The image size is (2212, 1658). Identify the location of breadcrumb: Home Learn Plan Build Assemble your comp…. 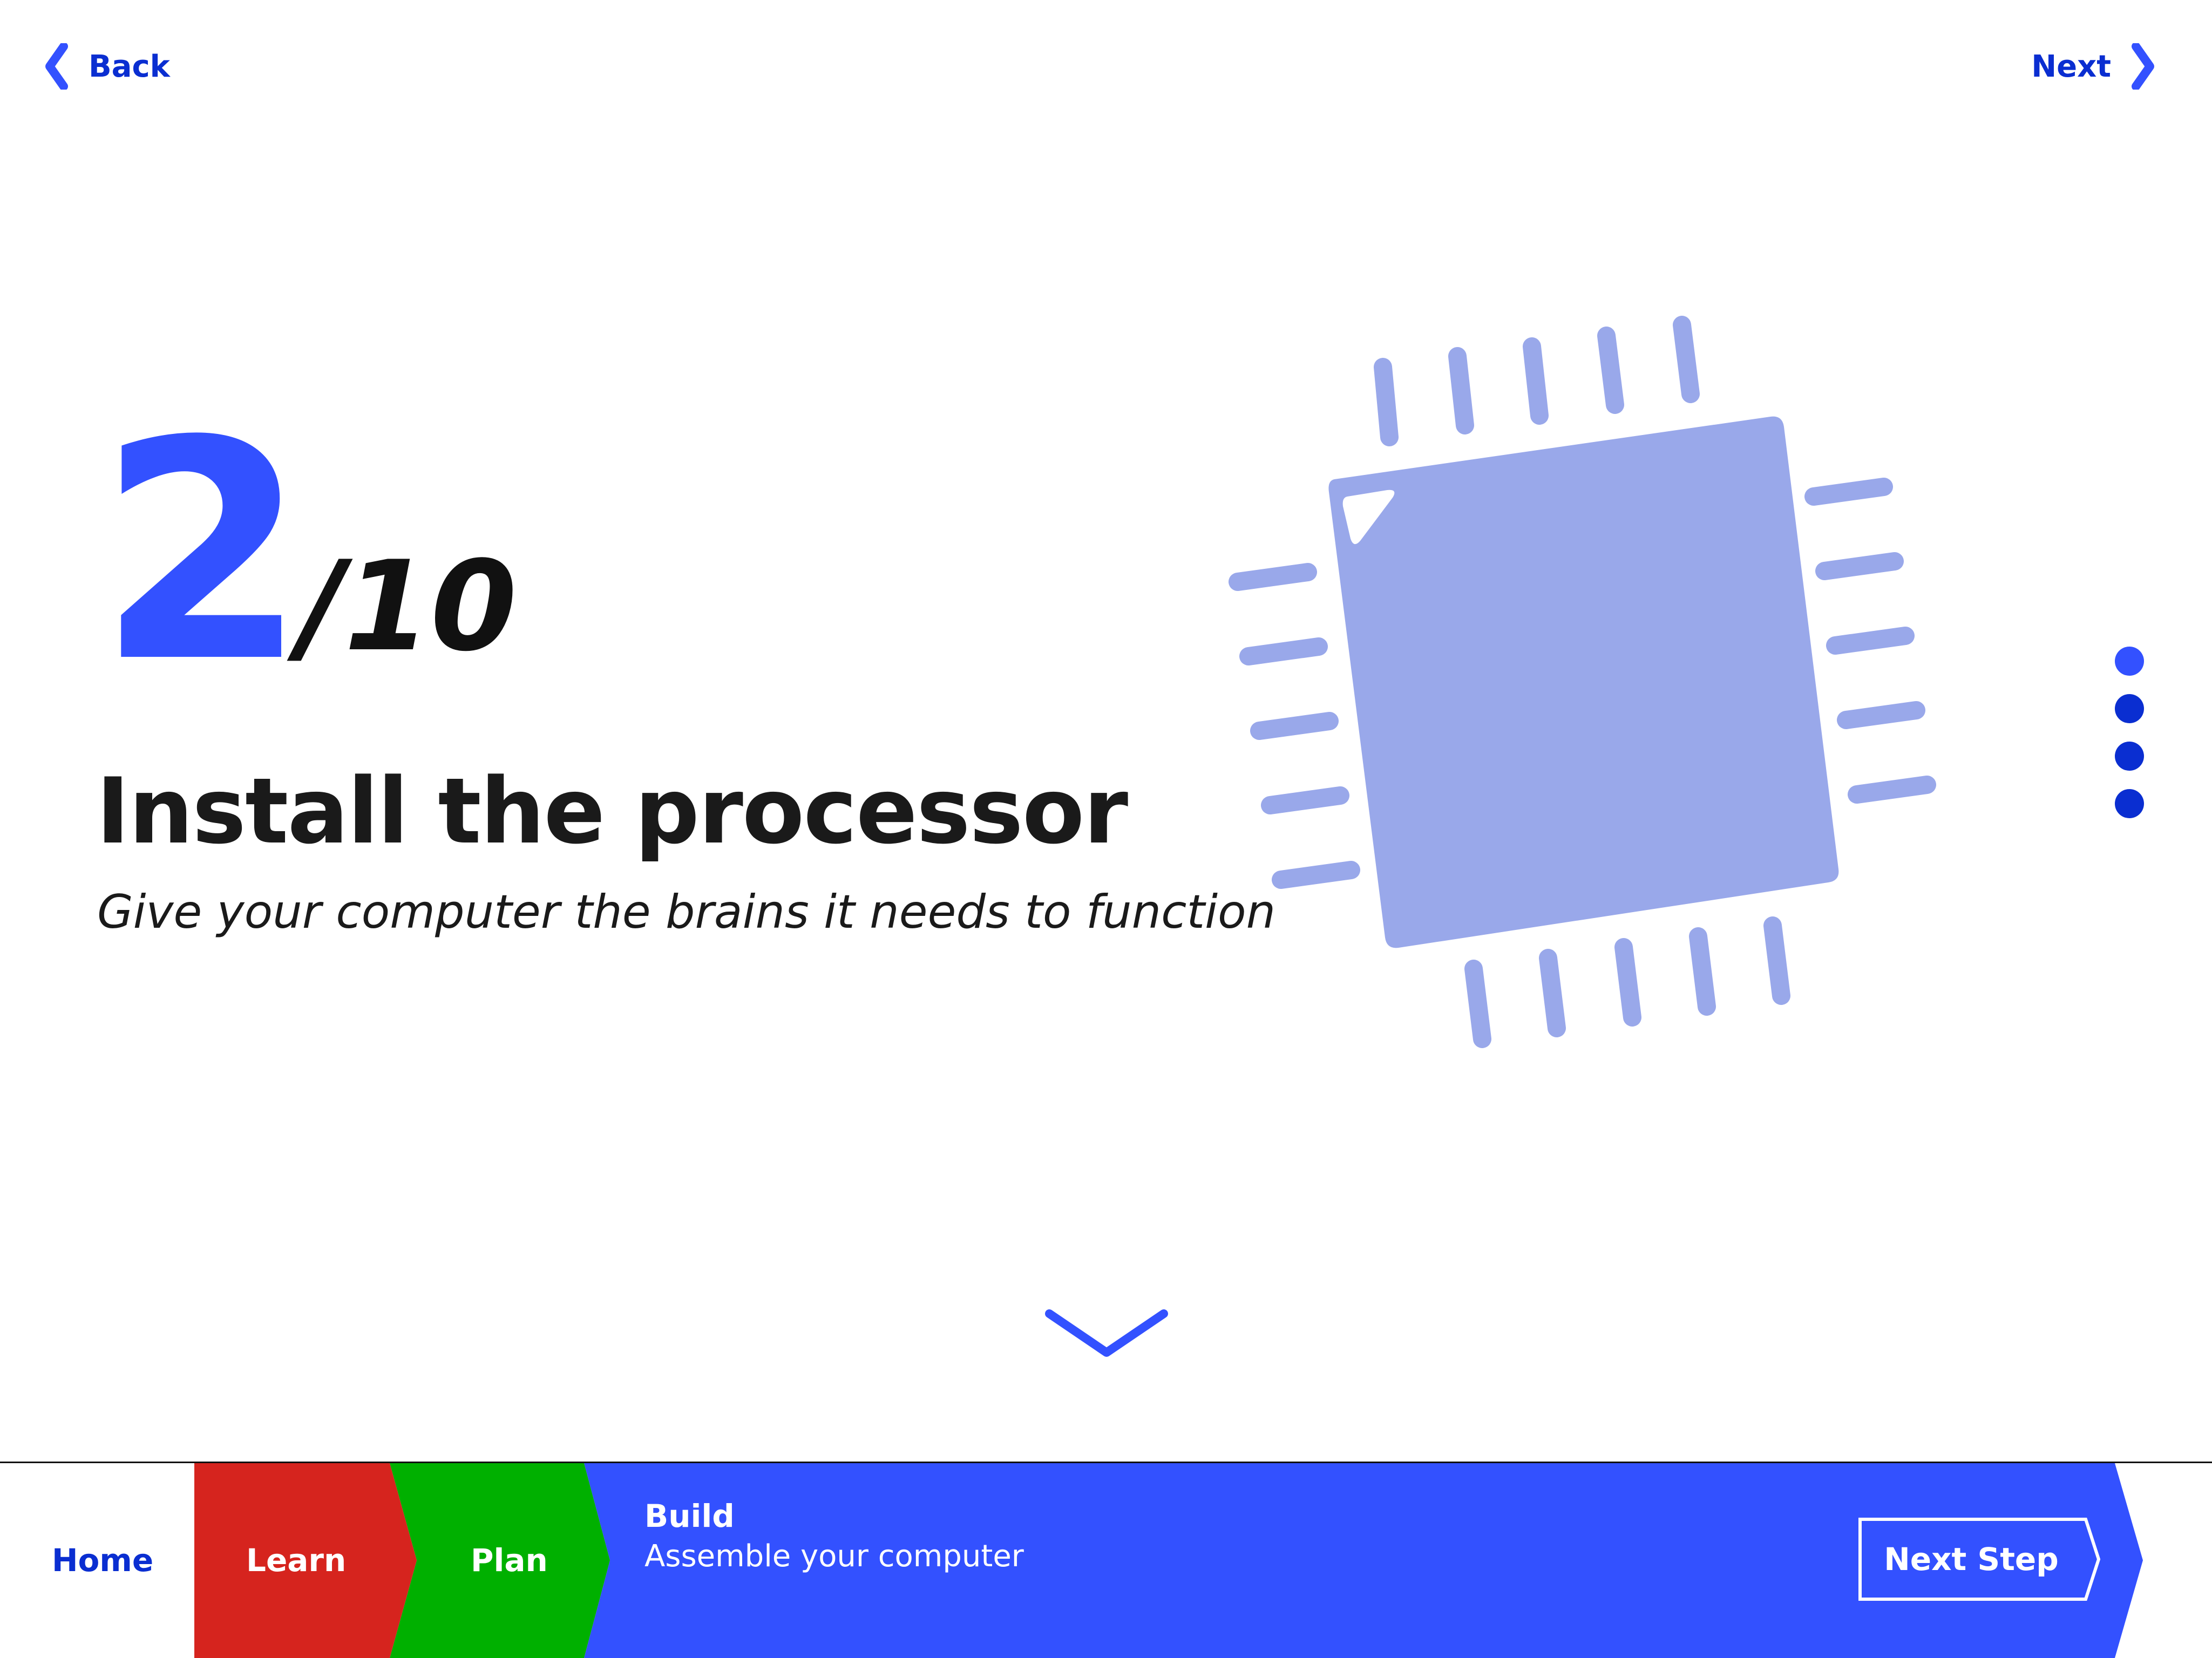
(1106, 1560).